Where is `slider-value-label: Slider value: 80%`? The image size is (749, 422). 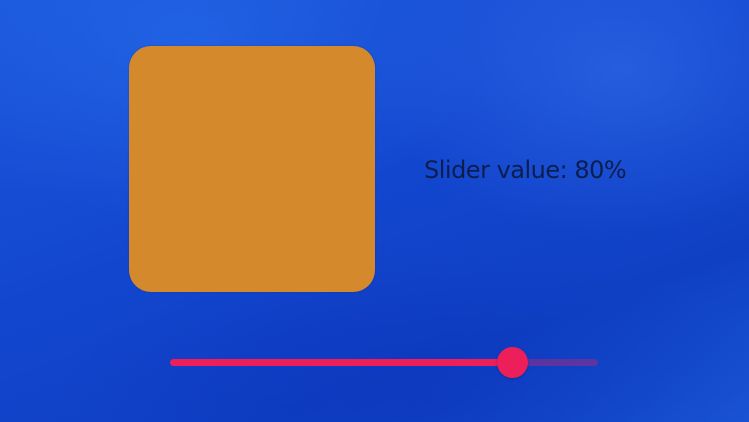 slider-value-label: Slider value: 80% is located at coordinates (525, 170).